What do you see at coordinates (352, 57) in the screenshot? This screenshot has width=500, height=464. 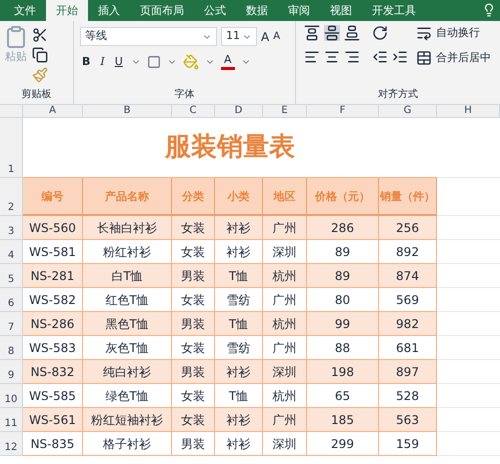 I see `align-right-icon` at bounding box center [352, 57].